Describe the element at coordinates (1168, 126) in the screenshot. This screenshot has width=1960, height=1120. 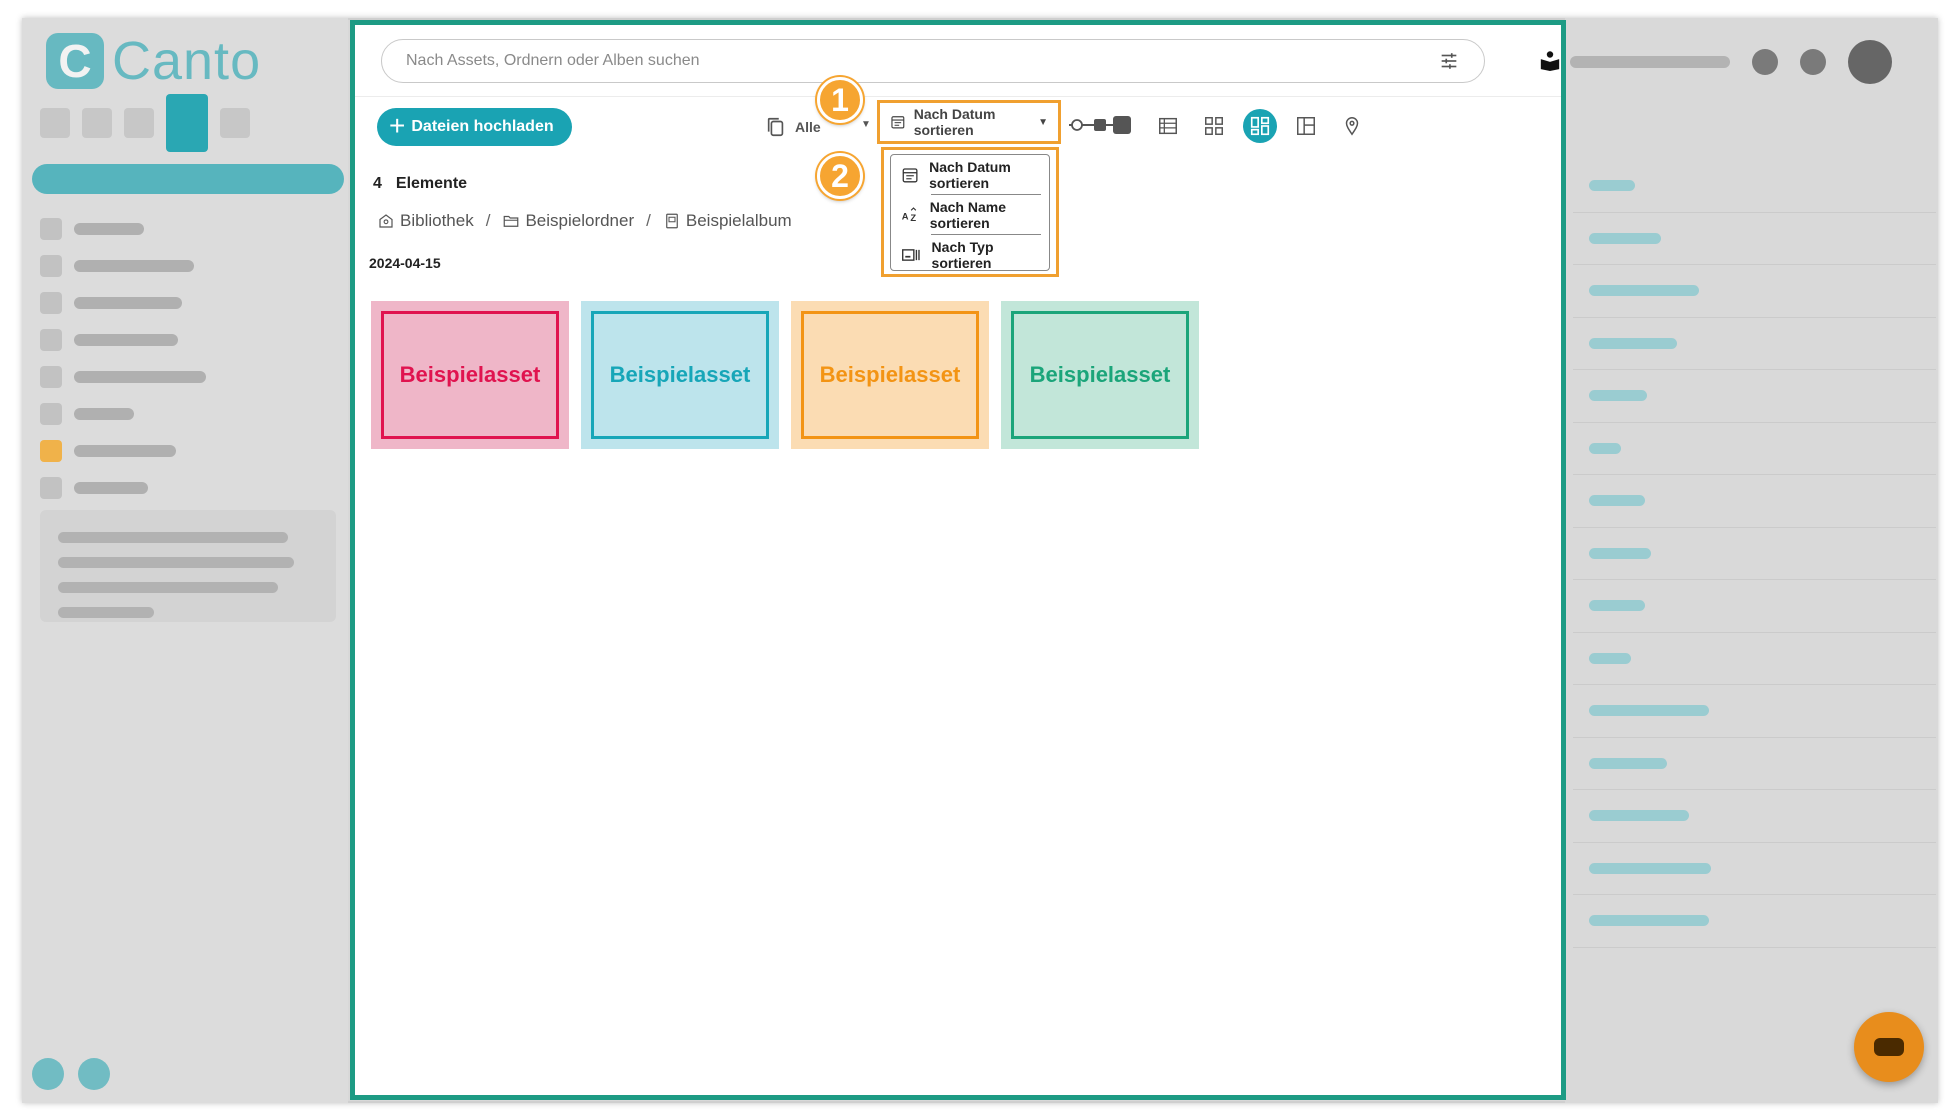
I see `list-view-button` at that location.